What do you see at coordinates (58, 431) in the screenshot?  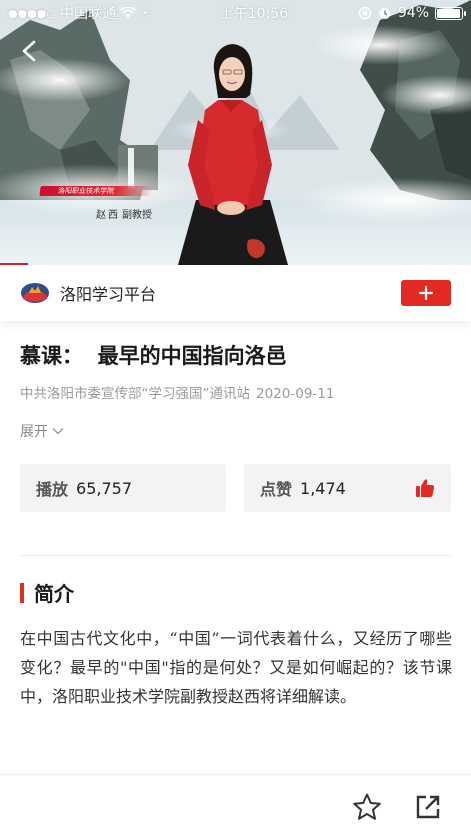 I see `chevron-down-icon` at bounding box center [58, 431].